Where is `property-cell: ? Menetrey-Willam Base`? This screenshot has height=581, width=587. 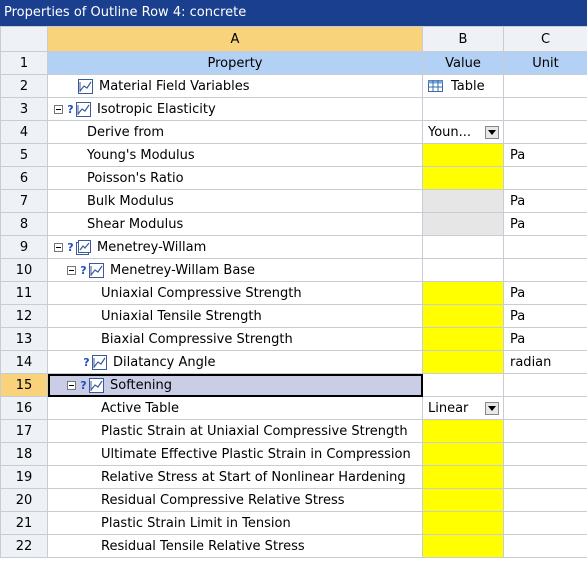
property-cell: ? Menetrey-Willam Base is located at coordinates (235, 270).